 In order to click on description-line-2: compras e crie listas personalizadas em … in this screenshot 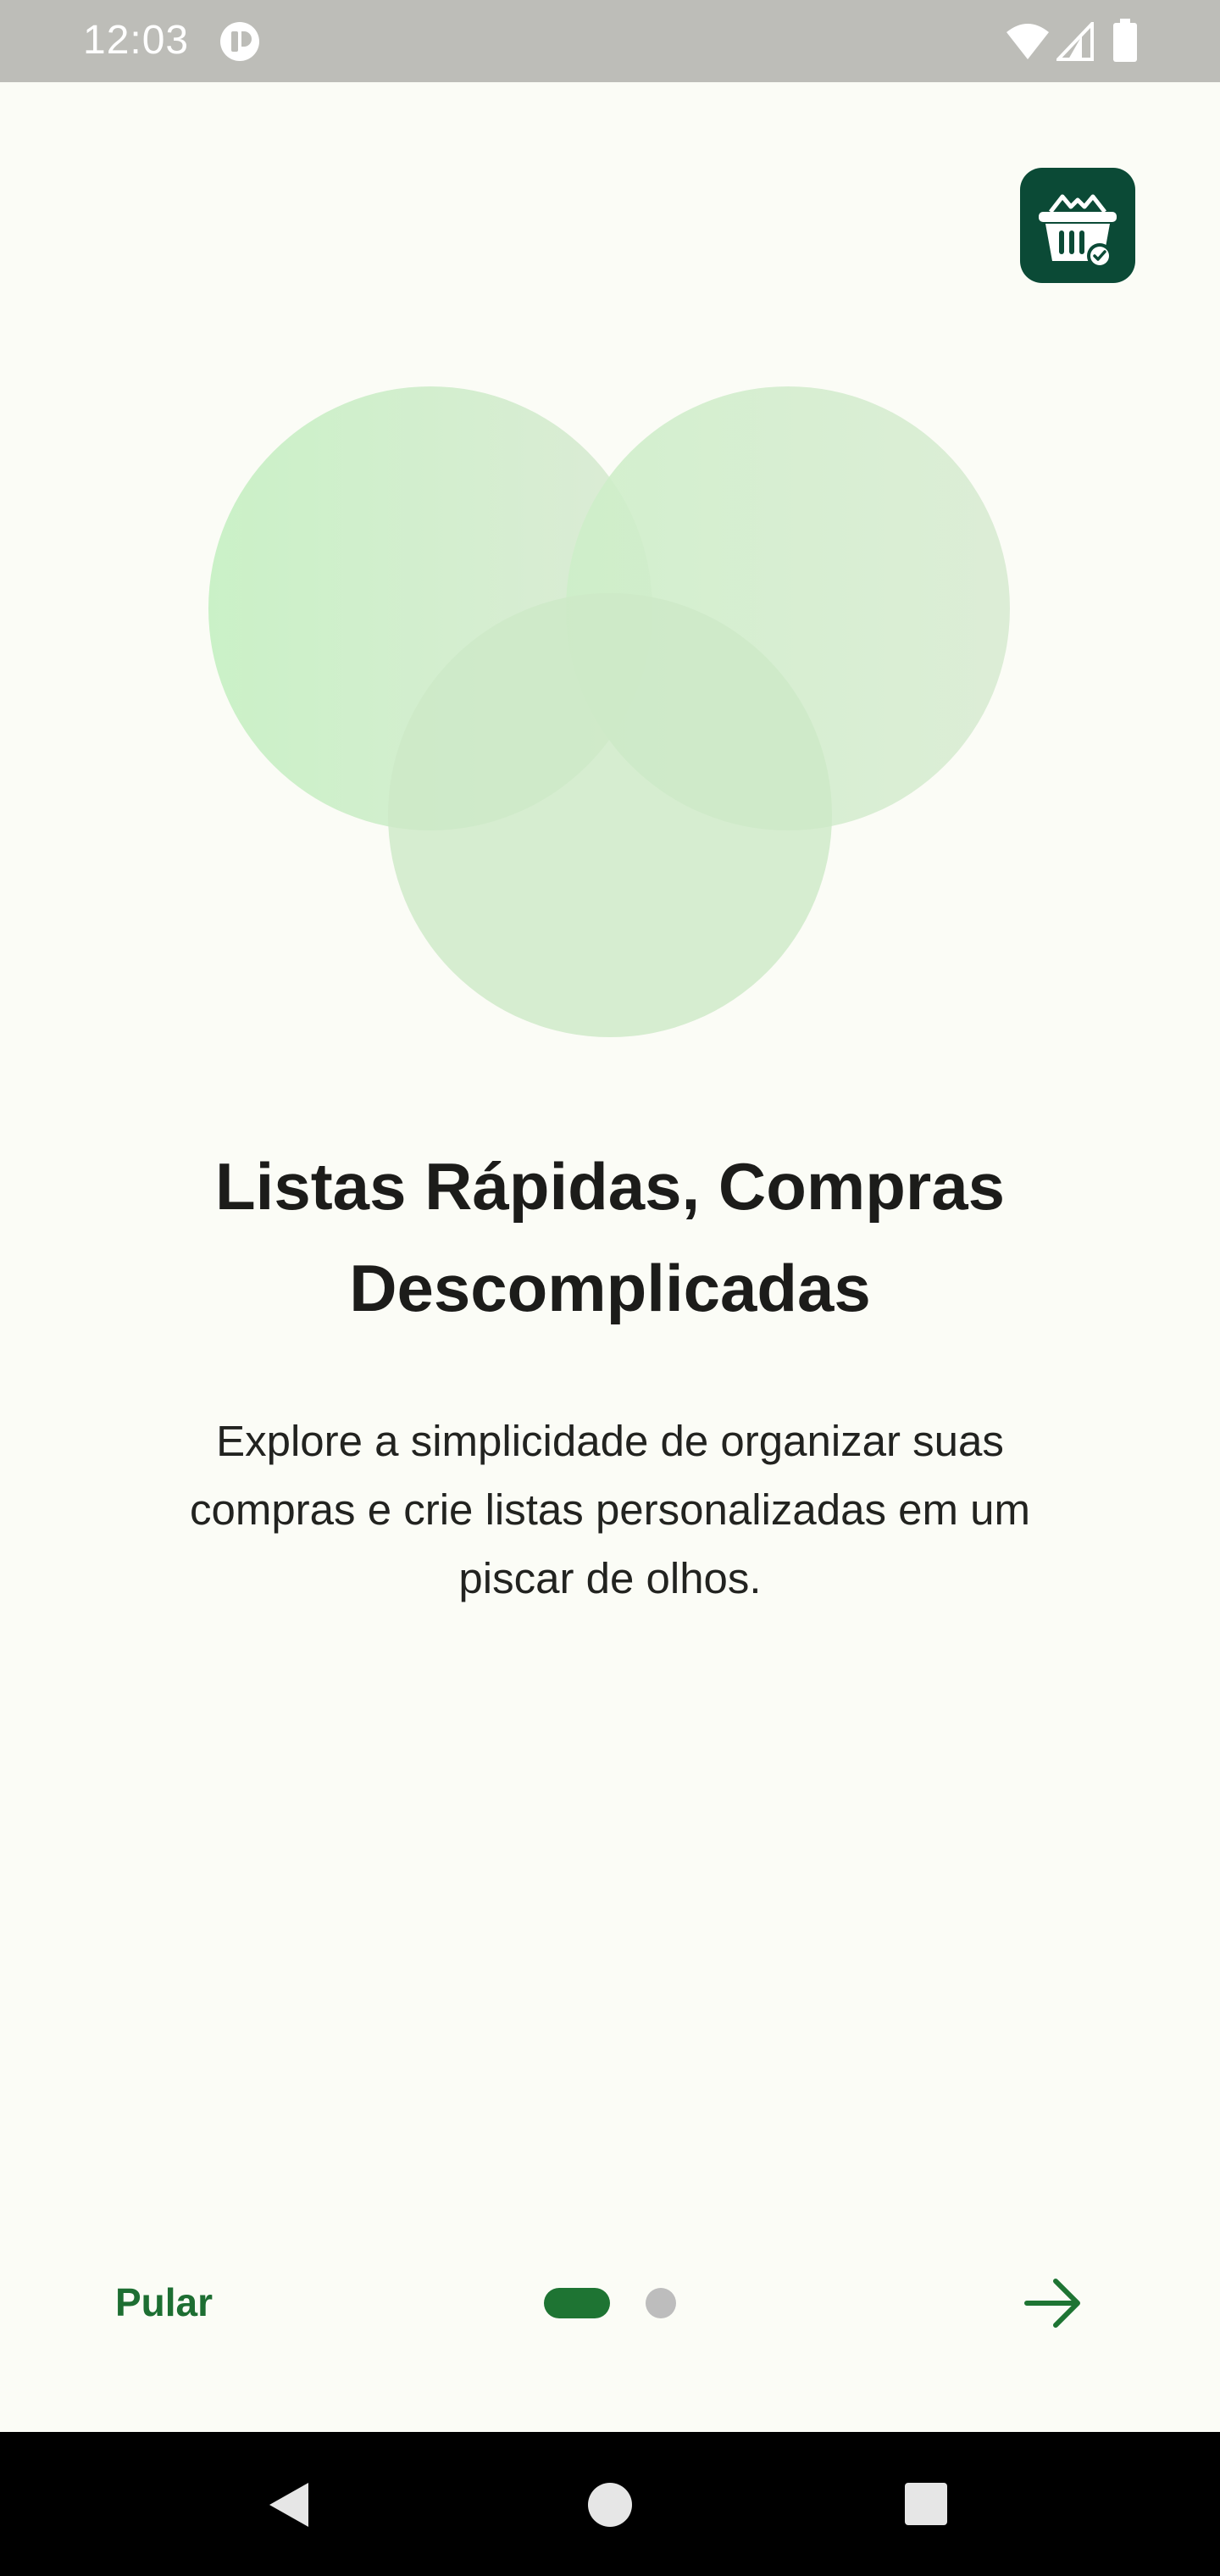, I will do `click(610, 1509)`.